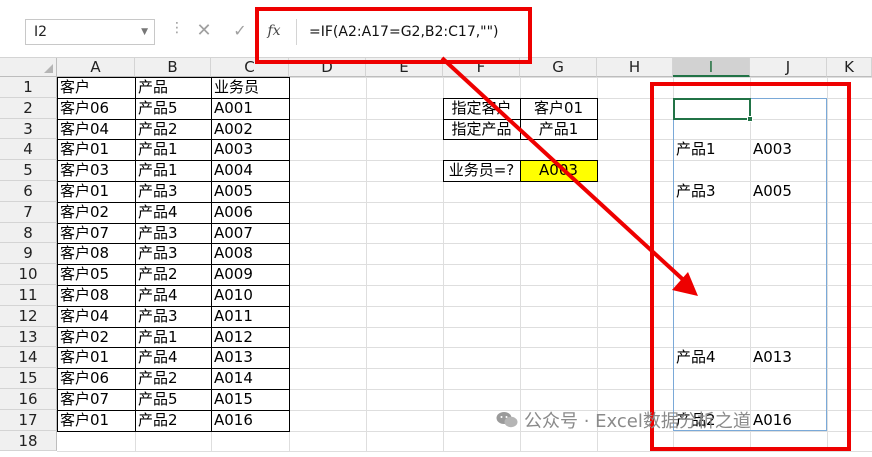 The image size is (872, 457). I want to click on watermark-text: 公众号 · Excel数据分析之道, so click(637, 421).